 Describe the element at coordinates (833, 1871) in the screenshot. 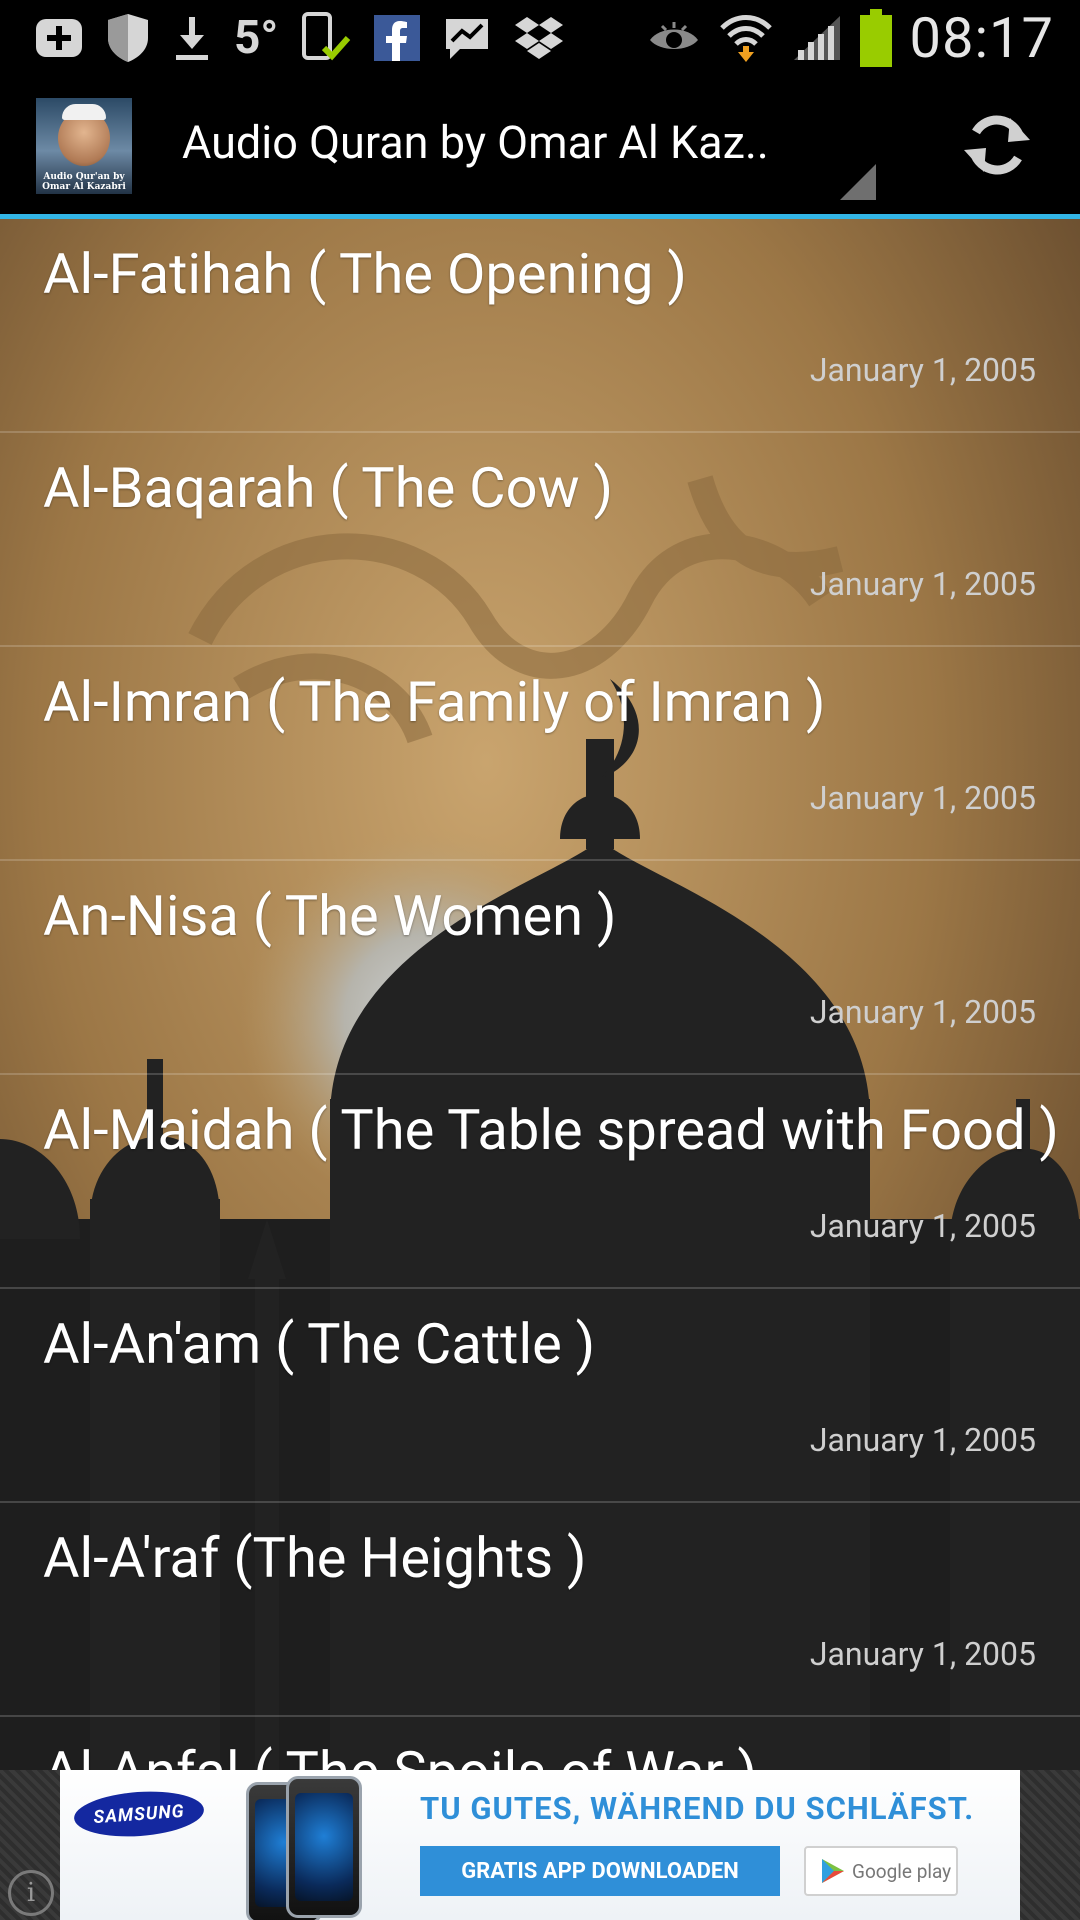

I see `google-play-icon` at that location.